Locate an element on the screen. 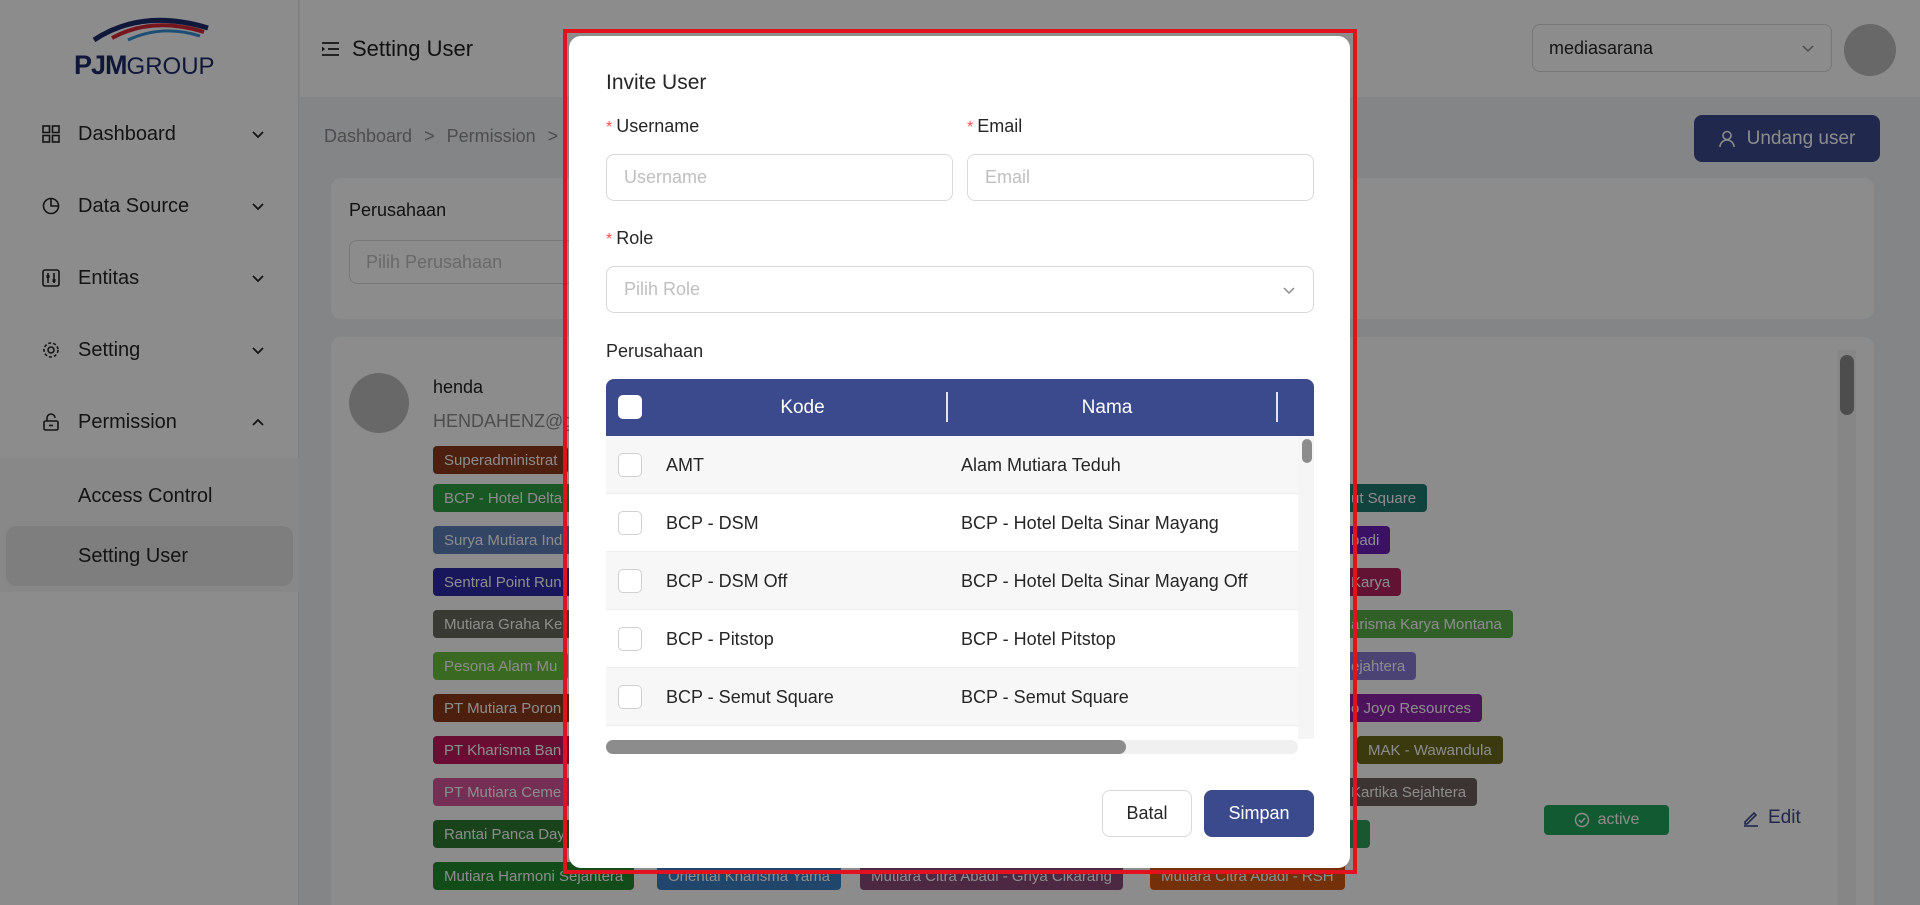 This screenshot has width=1920, height=905. row-kode: AMT is located at coordinates (685, 465).